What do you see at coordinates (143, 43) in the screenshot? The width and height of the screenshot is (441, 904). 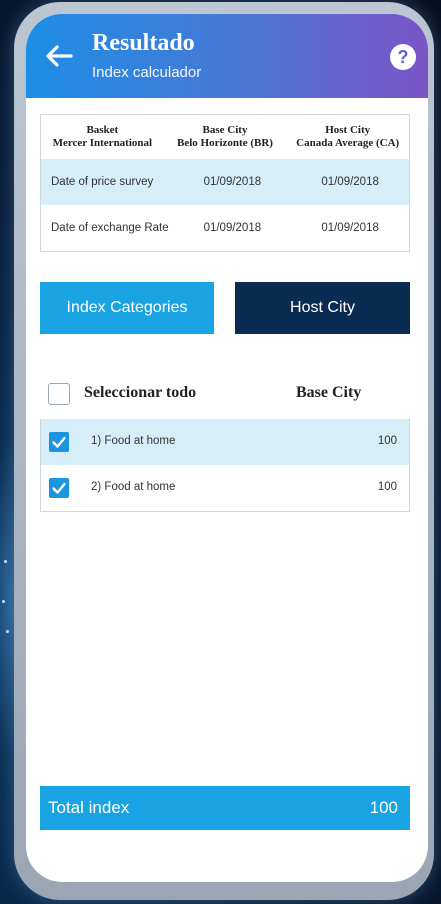 I see `page-title: Resultado` at bounding box center [143, 43].